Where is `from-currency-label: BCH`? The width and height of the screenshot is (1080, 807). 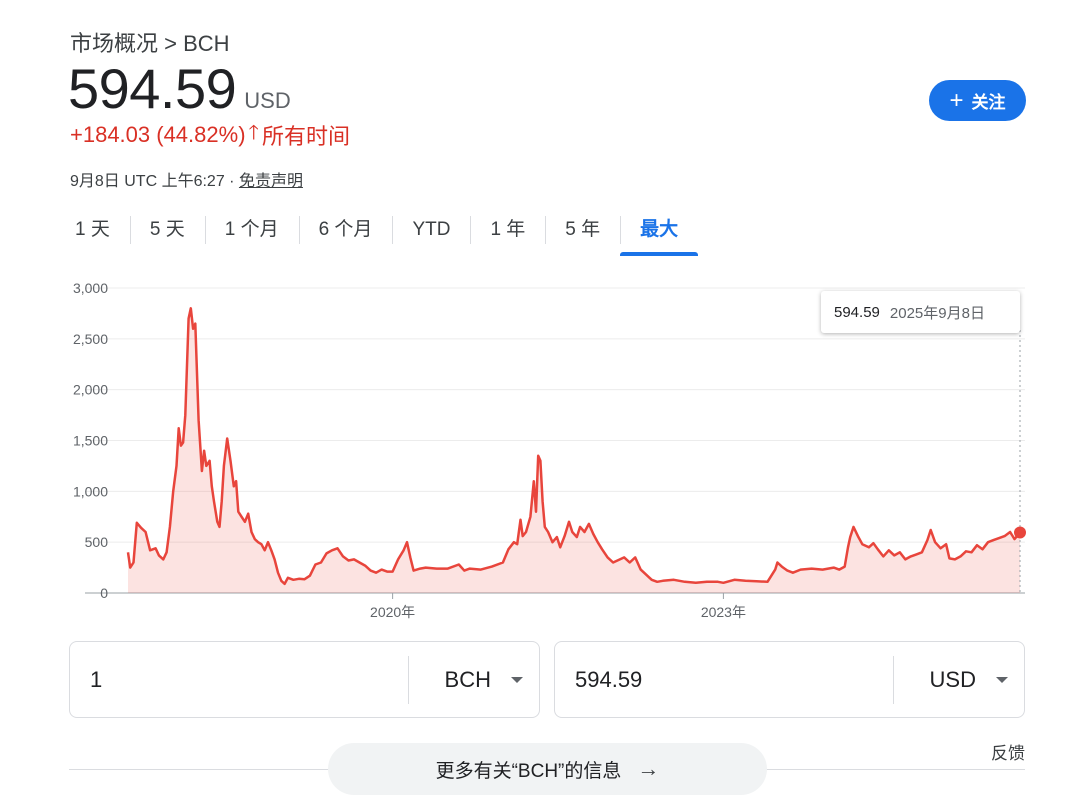
from-currency-label: BCH is located at coordinates (467, 679).